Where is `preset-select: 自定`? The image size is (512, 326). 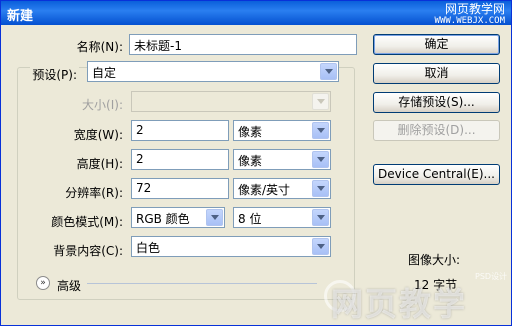 preset-select: 自定 is located at coordinates (213, 71).